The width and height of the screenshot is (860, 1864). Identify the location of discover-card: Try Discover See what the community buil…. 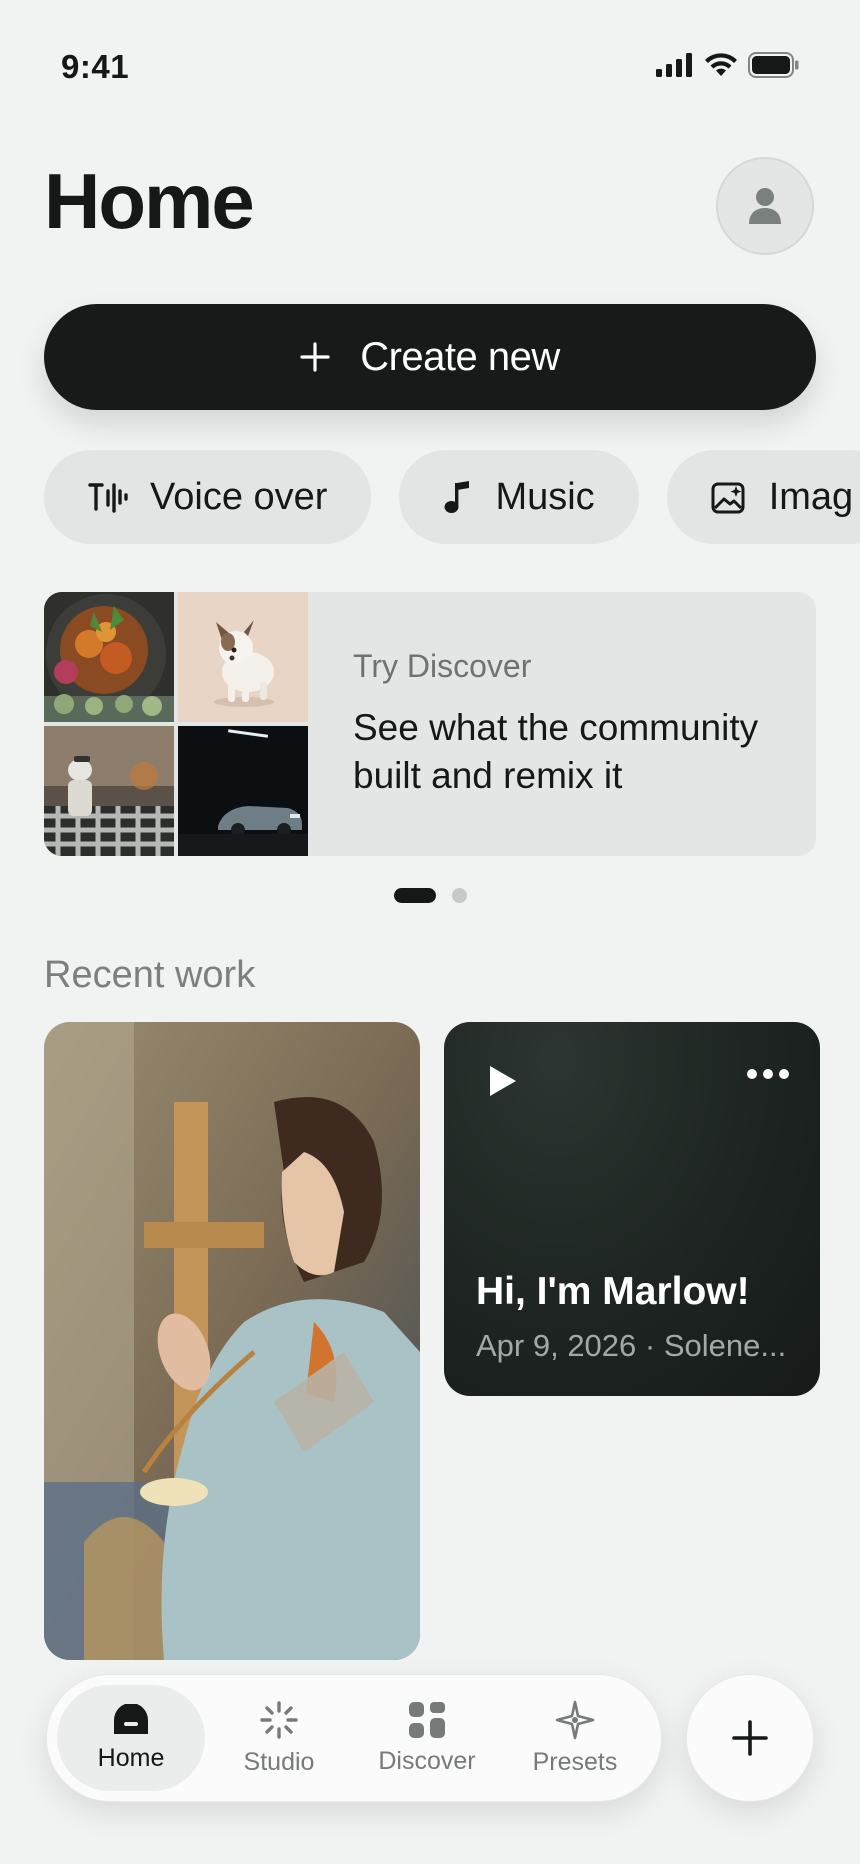
(430, 724).